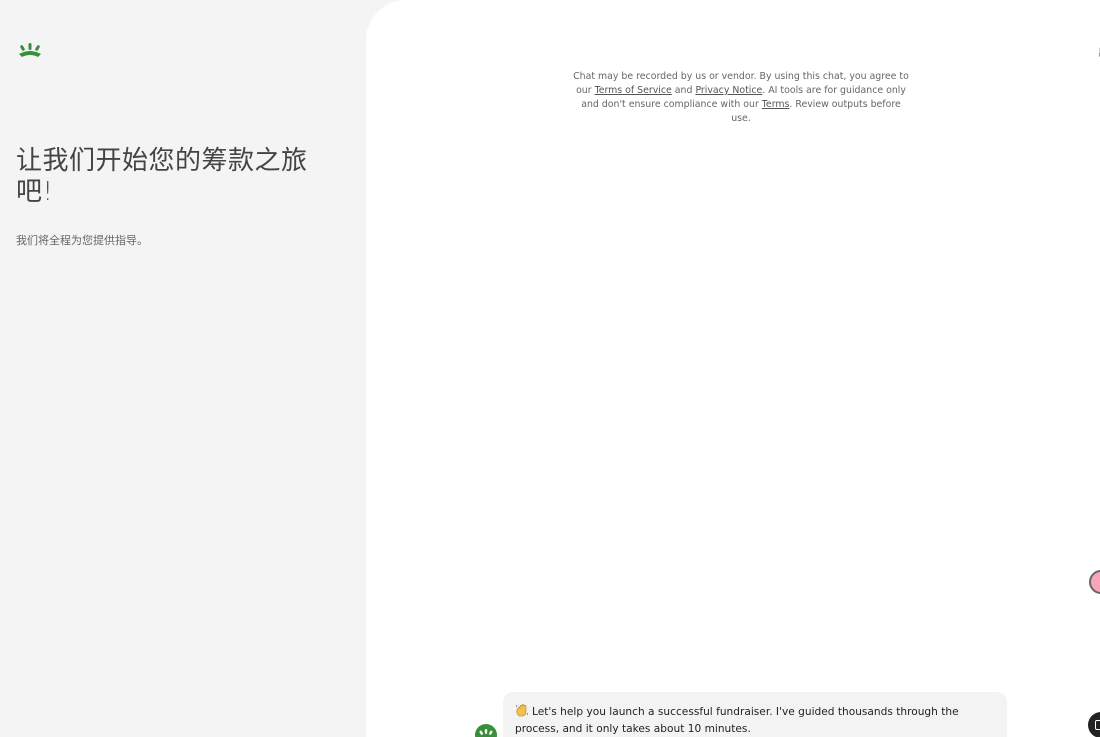 This screenshot has width=1100, height=737. What do you see at coordinates (82, 240) in the screenshot?
I see `page-subtitle: 我们将全程为您提供指导。` at bounding box center [82, 240].